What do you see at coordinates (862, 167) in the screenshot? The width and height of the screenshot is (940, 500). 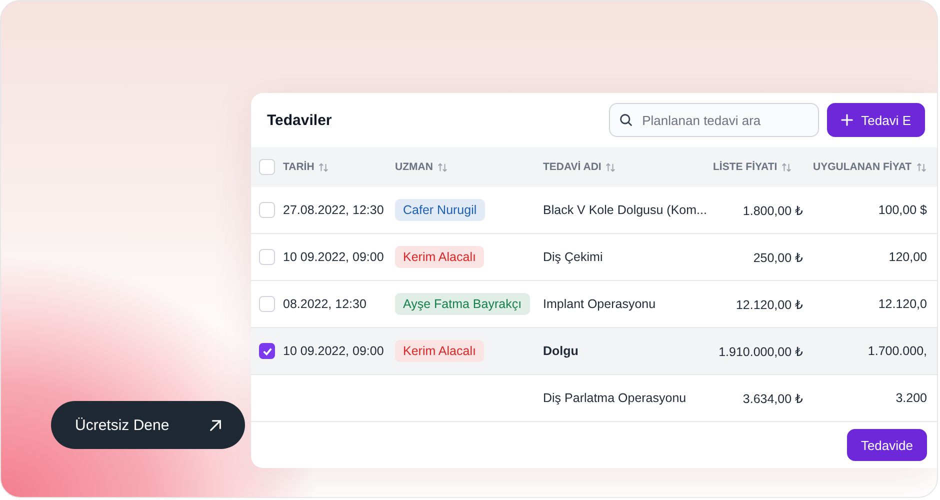 I see `column-header: UYGULANAN FİYAT` at bounding box center [862, 167].